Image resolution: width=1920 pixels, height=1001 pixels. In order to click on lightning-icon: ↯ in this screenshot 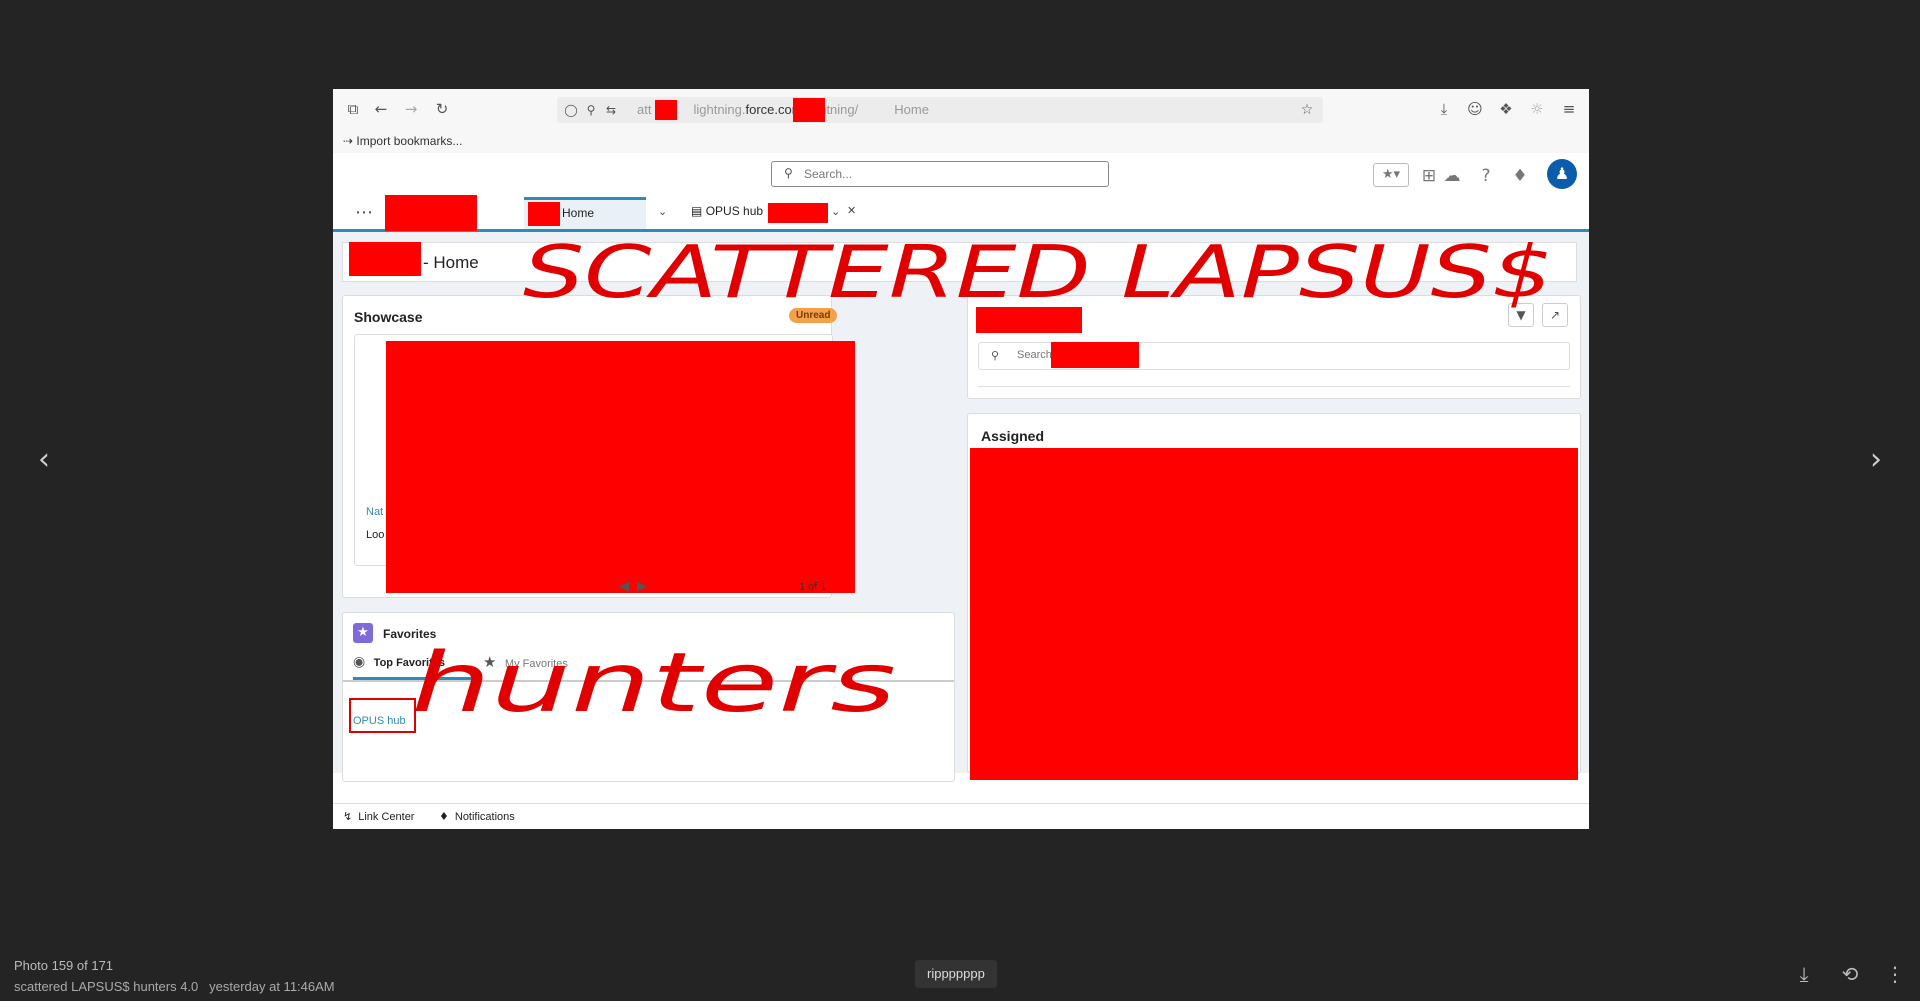, I will do `click(348, 816)`.